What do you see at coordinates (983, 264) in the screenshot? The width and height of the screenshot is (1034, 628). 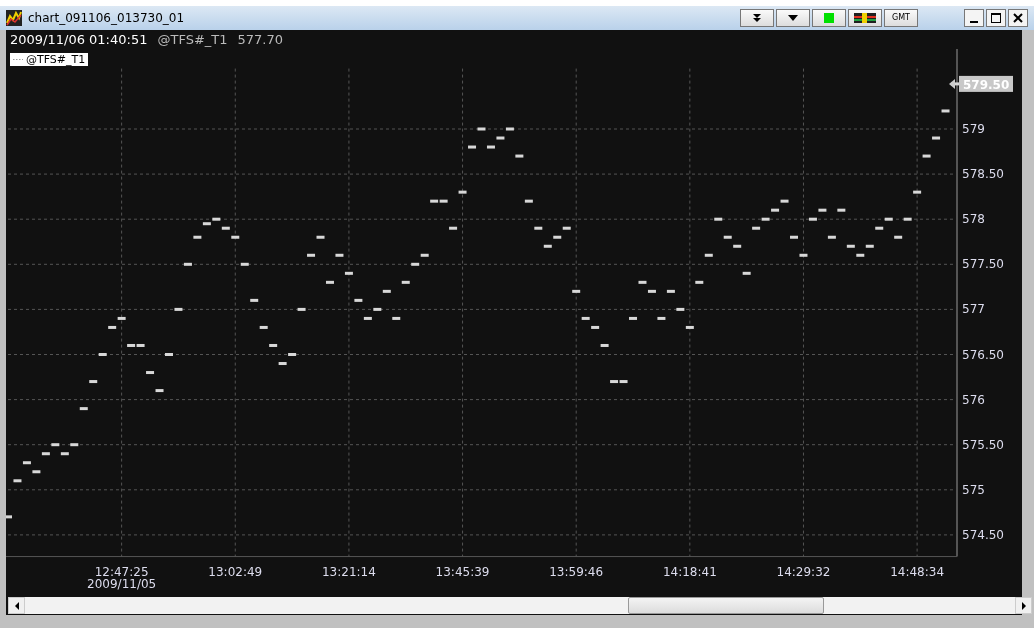 I see `y-axis-label: 577.50` at bounding box center [983, 264].